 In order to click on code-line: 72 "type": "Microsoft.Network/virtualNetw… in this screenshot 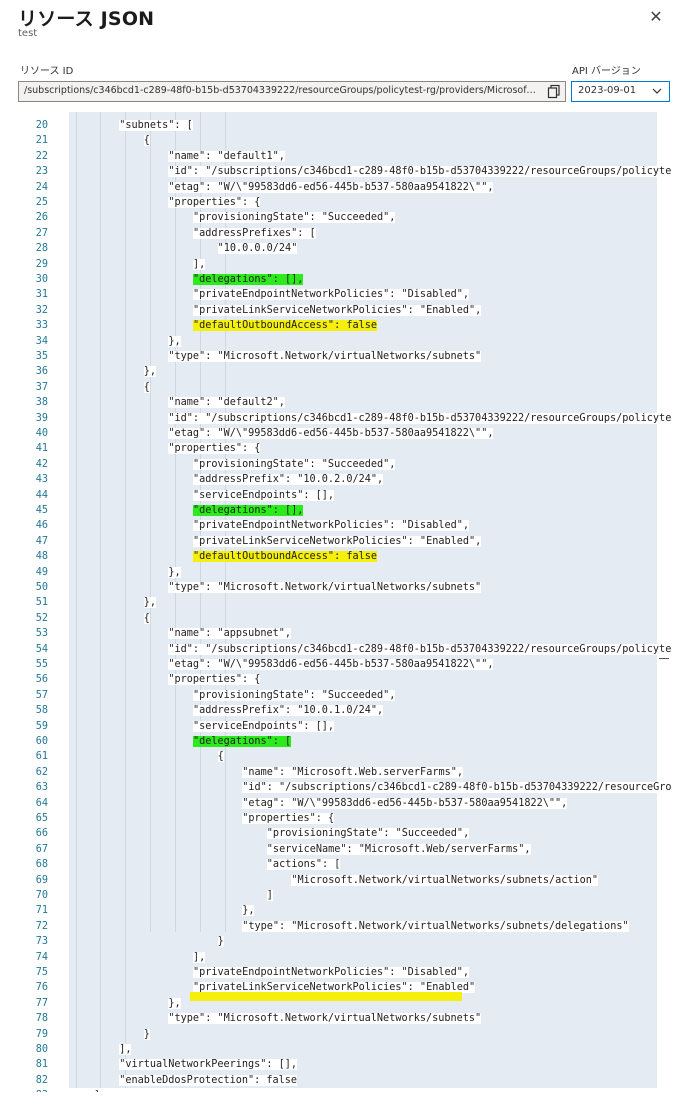, I will do `click(328, 926)`.